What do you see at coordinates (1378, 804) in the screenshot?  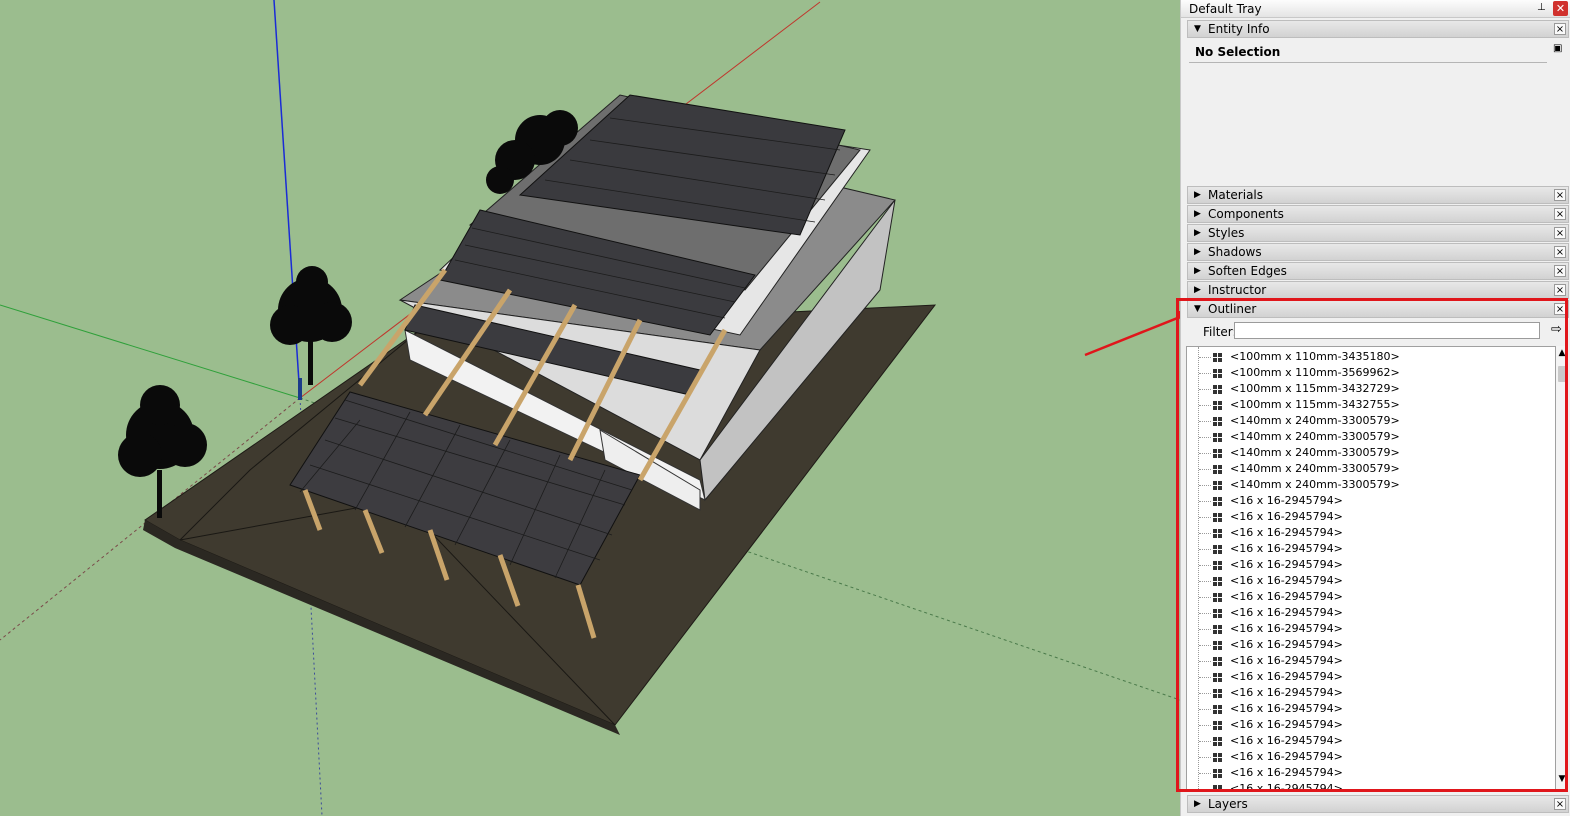 I see `panel-header-layers: ▶ Layers ×` at bounding box center [1378, 804].